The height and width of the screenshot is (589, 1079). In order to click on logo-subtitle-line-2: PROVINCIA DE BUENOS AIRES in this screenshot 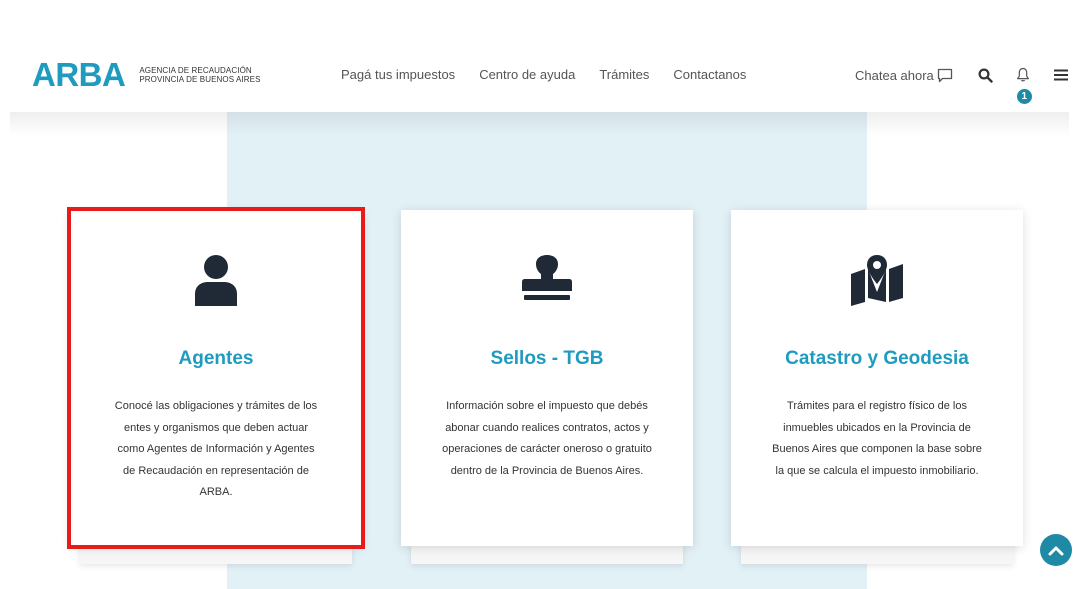, I will do `click(200, 79)`.